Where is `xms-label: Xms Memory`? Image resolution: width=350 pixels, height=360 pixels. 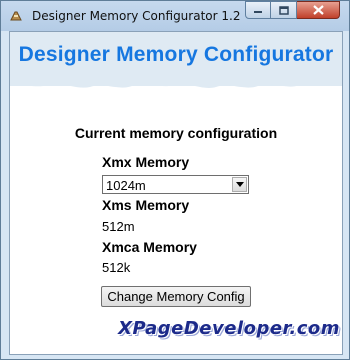 xms-label: Xms Memory is located at coordinates (146, 205).